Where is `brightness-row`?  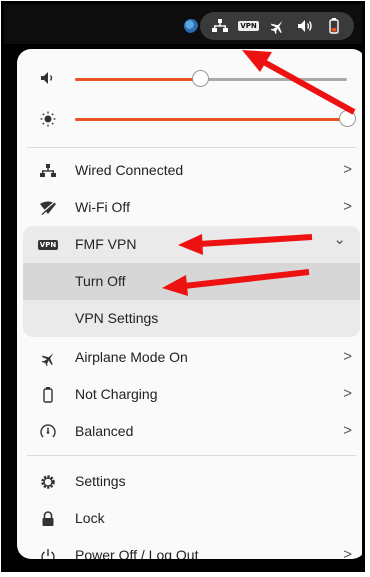 brightness-row is located at coordinates (189, 119).